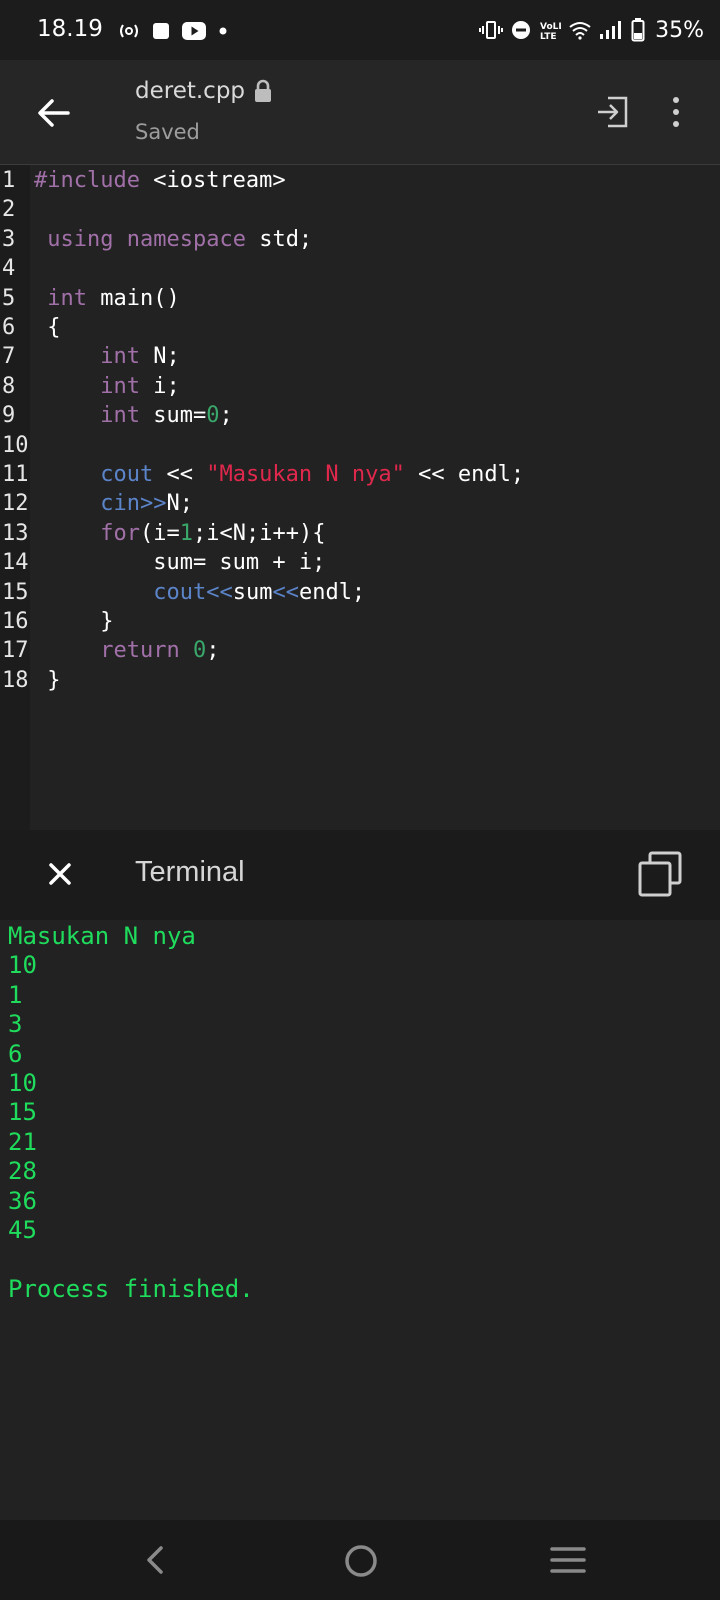  I want to click on line-number: 16, so click(15, 621).